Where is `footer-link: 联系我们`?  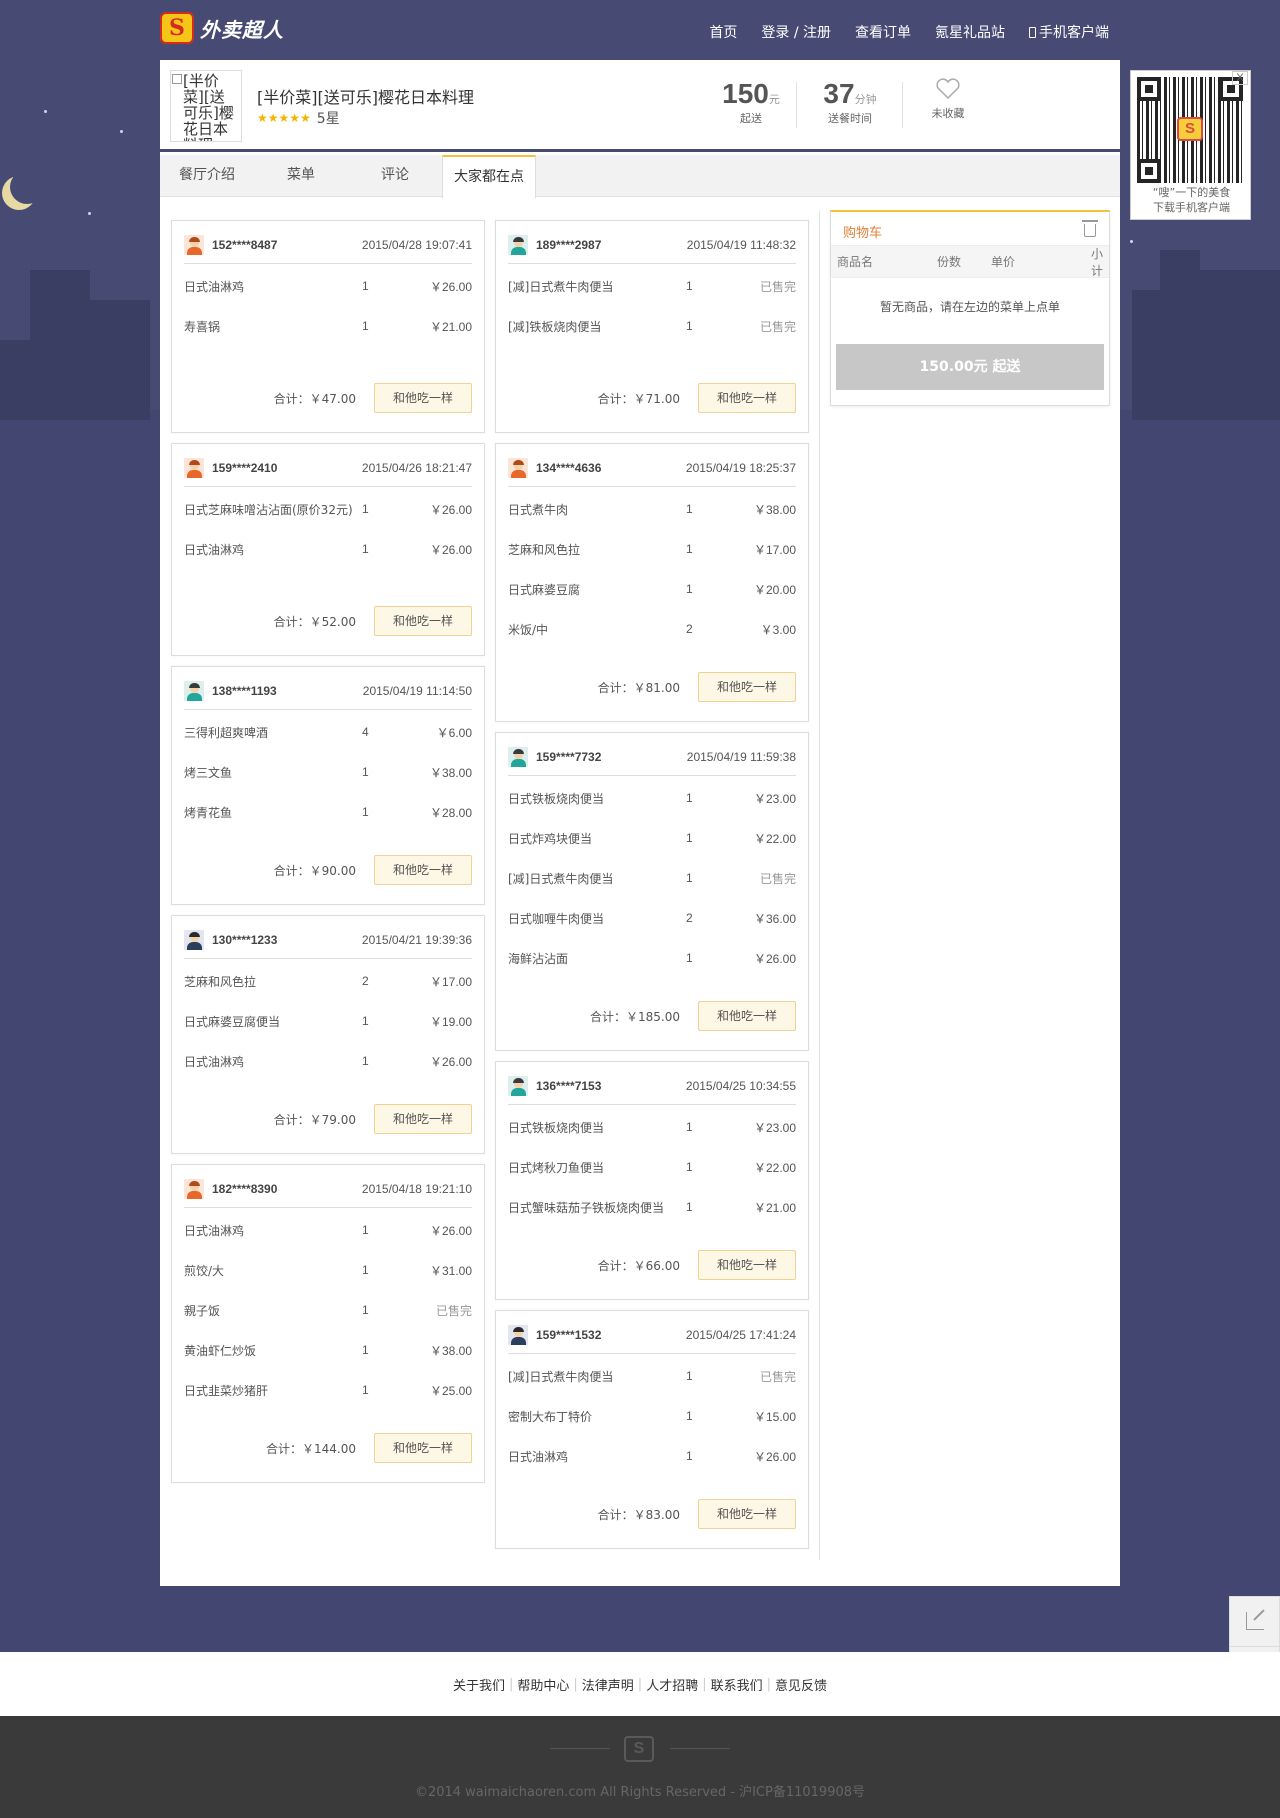
footer-link: 联系我们 is located at coordinates (737, 1684).